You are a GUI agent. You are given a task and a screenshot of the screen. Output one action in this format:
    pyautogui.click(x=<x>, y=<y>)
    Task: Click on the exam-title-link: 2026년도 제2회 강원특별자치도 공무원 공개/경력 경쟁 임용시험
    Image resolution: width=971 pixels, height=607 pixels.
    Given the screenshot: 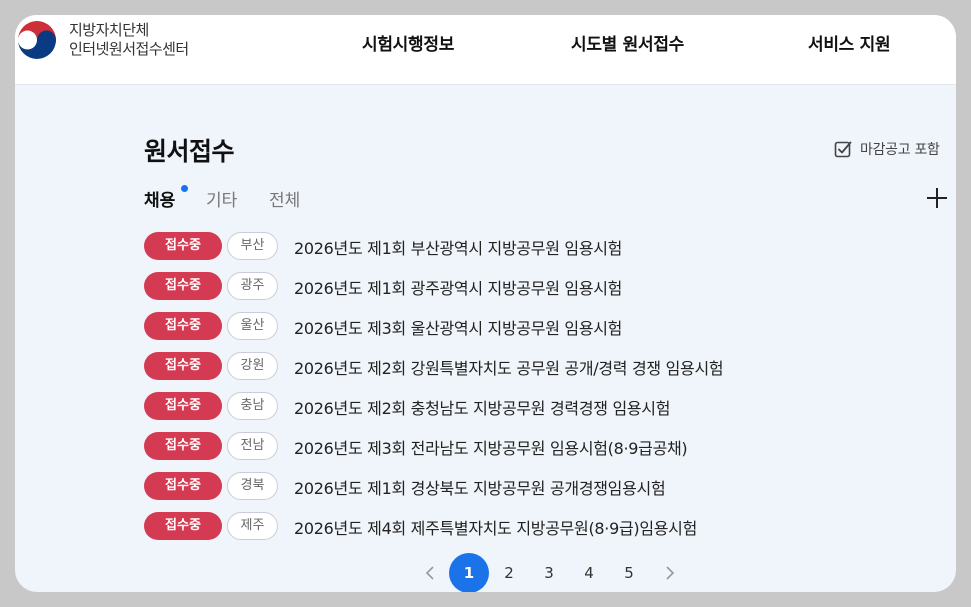 What is the action you would take?
    pyautogui.click(x=509, y=367)
    